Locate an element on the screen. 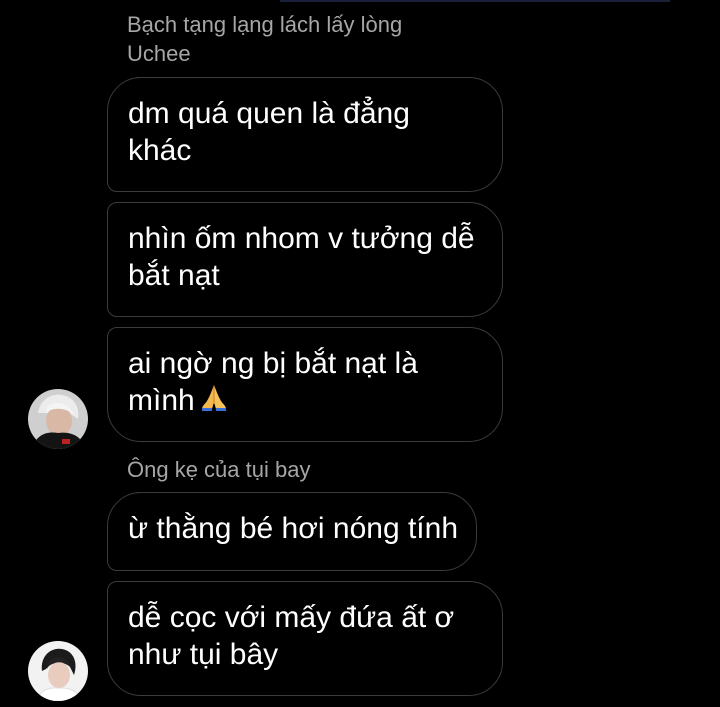 Image resolution: width=720 pixels, height=707 pixels. message-text: ai ngờ ng bị bắt nạt là is located at coordinates (273, 363).